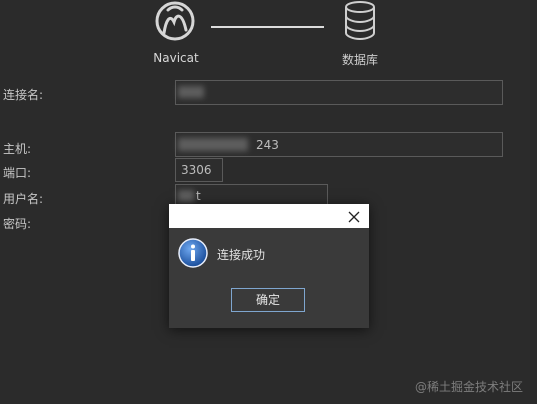 This screenshot has height=404, width=537. I want to click on database-icon, so click(360, 21).